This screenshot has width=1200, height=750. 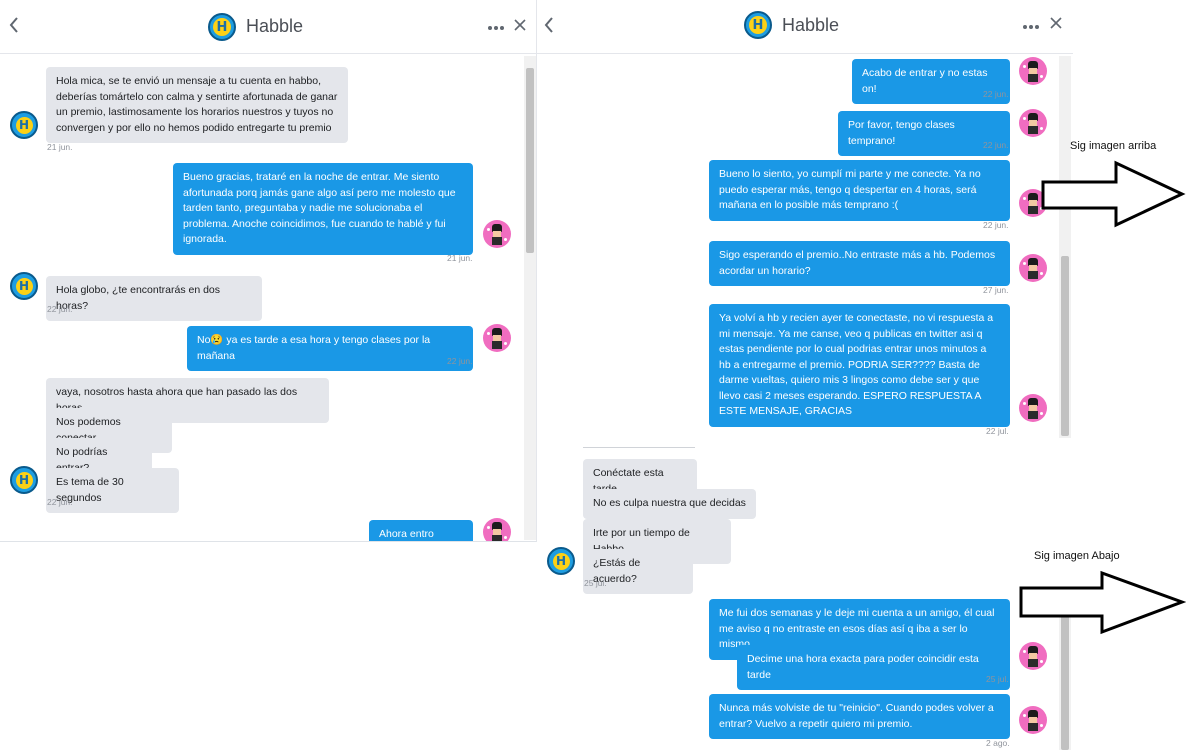 I want to click on message-timestamp: 22 jul., so click(x=997, y=431).